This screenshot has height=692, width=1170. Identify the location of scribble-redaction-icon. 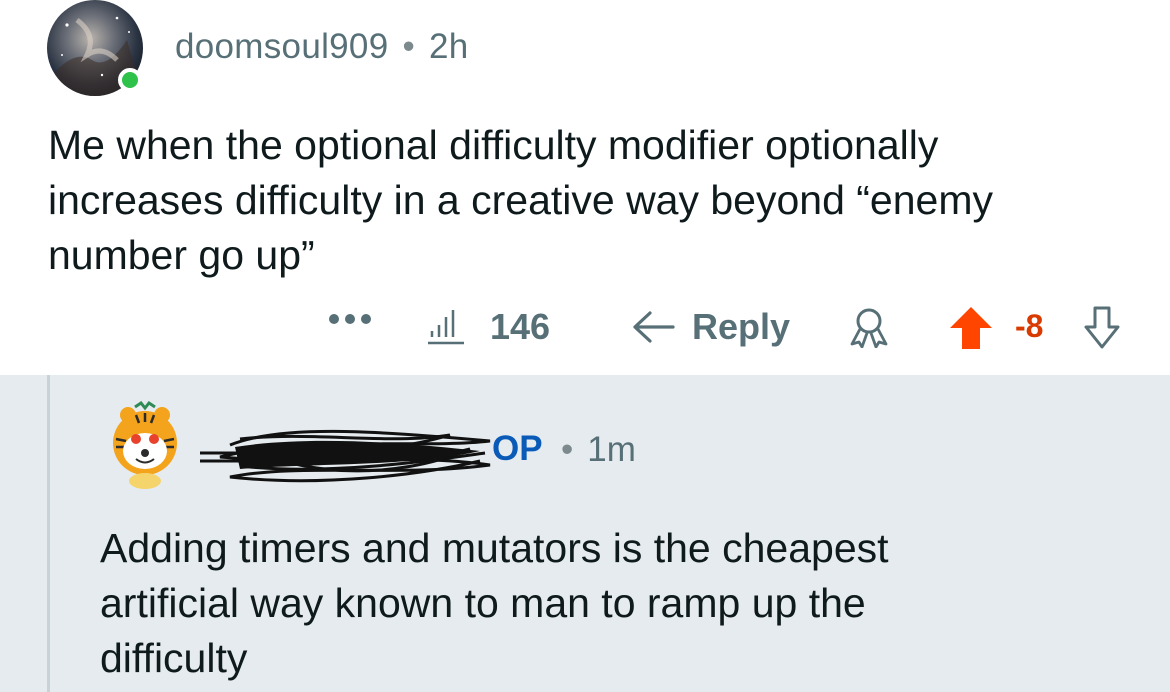
(345, 456).